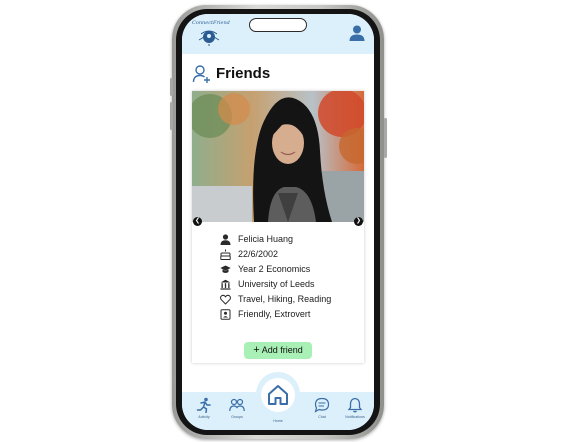  What do you see at coordinates (243, 73) in the screenshot?
I see `page-title: Friends` at bounding box center [243, 73].